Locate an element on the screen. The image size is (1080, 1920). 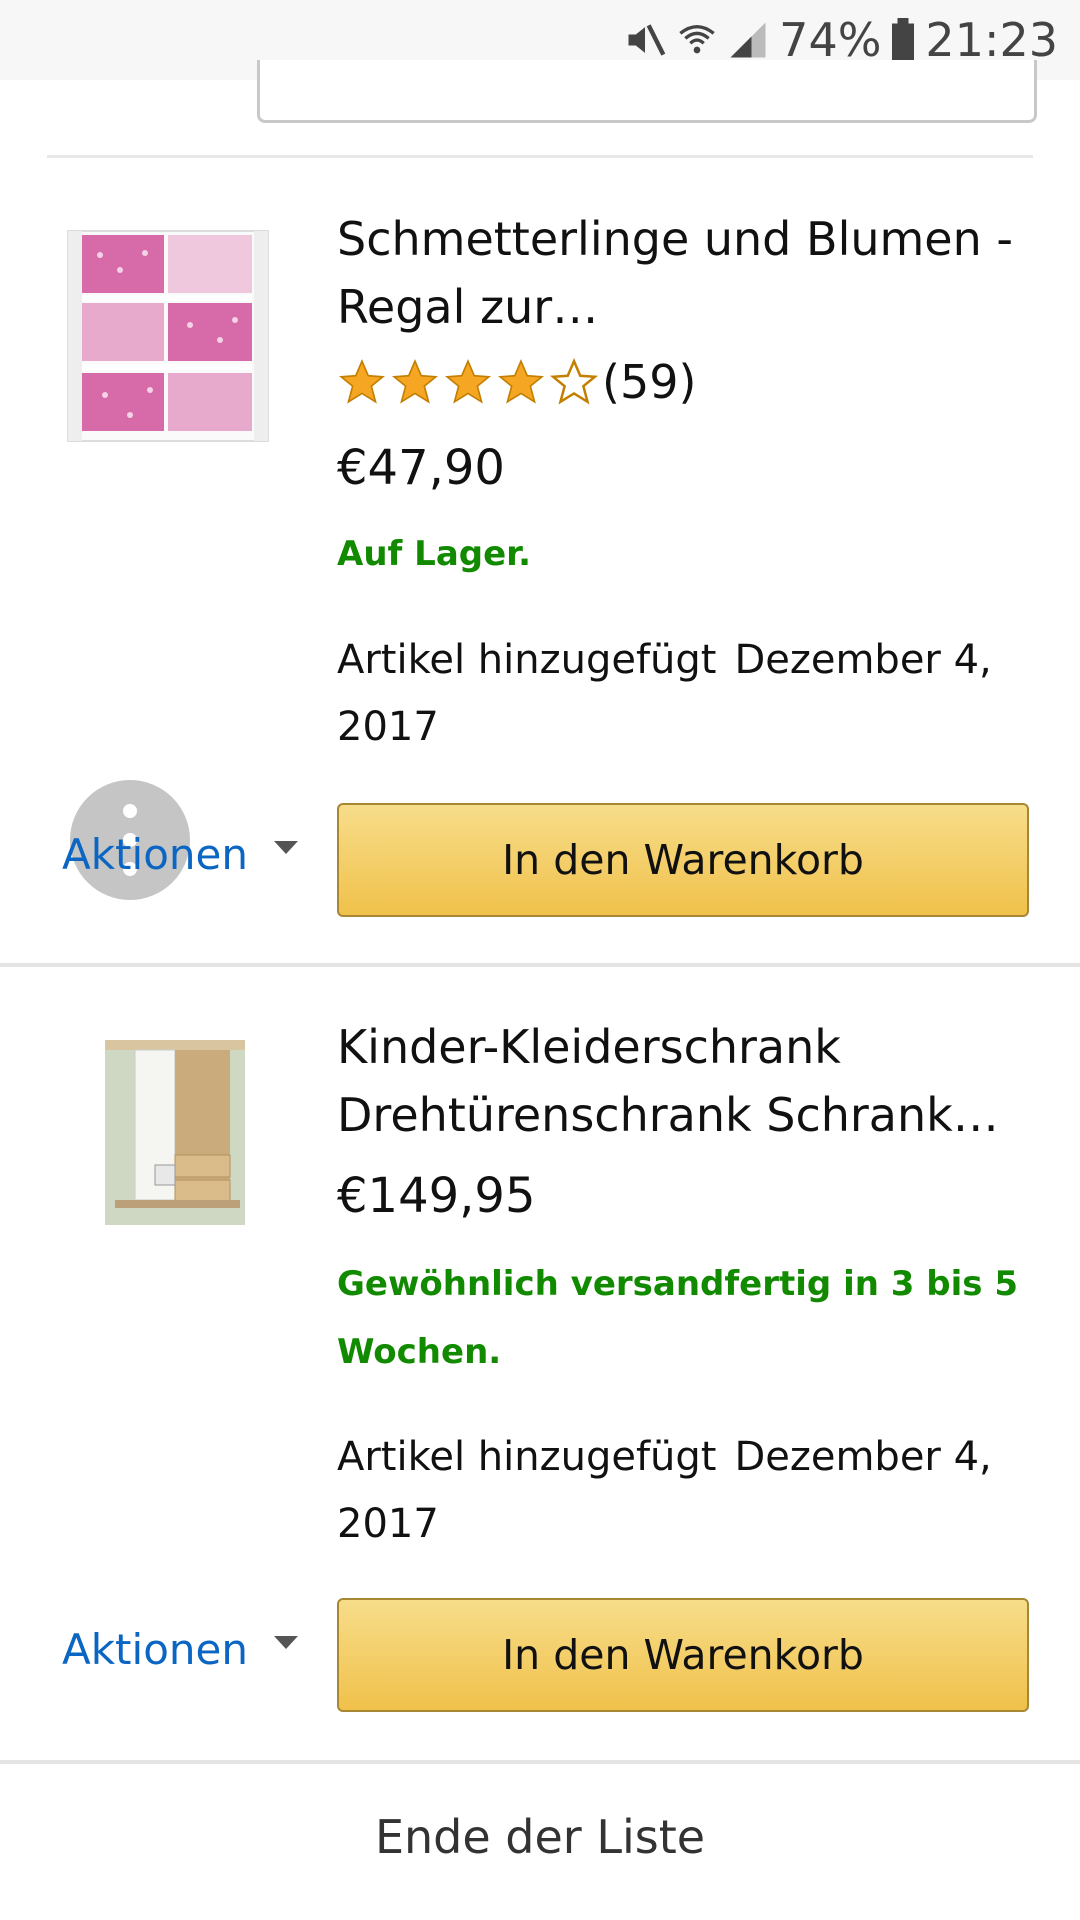
battery-percent: 74% is located at coordinates (830, 40).